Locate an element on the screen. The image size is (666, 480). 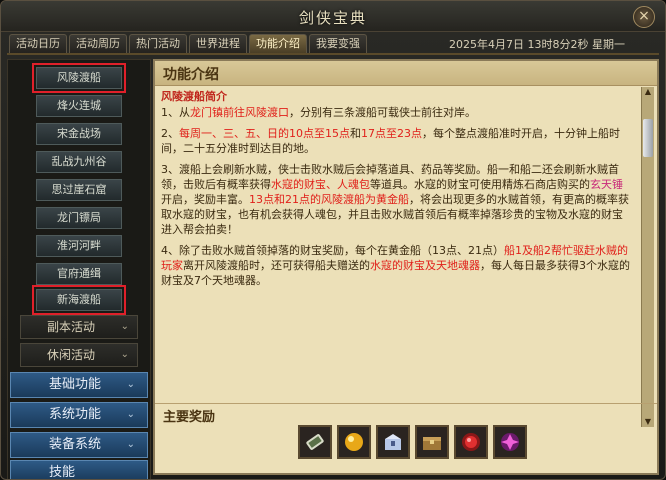
tab-world-progress: 世界进程 is located at coordinates (218, 43).